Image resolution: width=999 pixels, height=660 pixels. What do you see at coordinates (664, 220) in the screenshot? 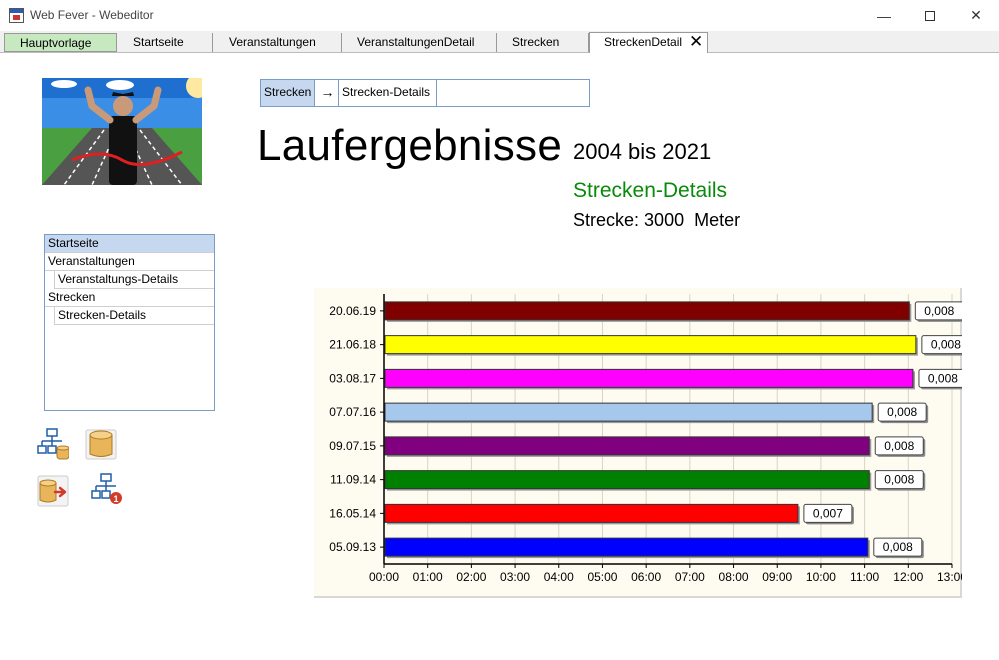
I see `strecke-value: 3000` at bounding box center [664, 220].